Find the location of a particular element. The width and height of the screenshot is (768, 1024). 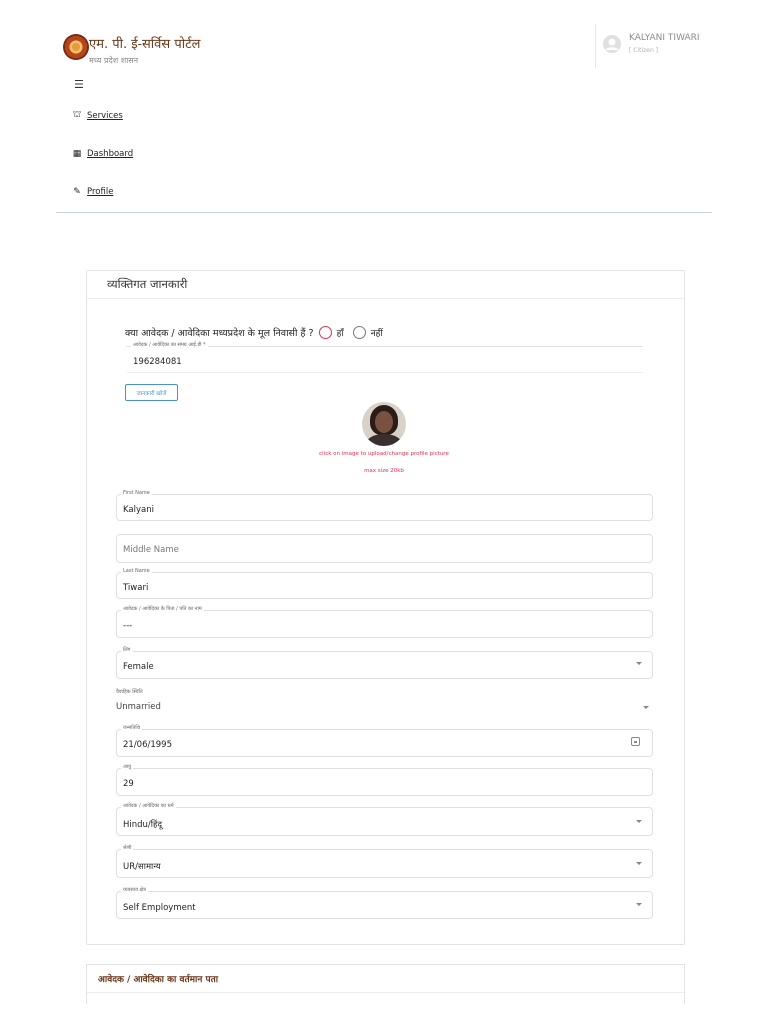

religion-label: आवेदक / आवेदिका का धर्म is located at coordinates (148, 806).